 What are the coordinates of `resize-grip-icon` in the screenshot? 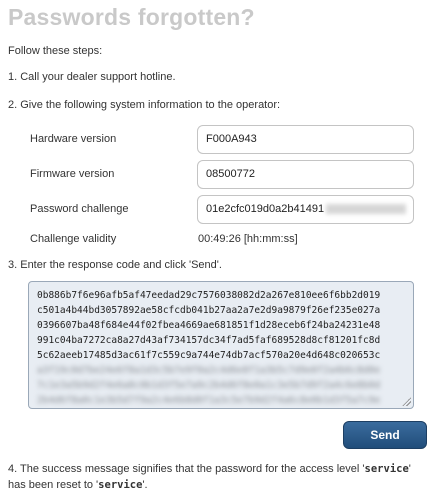 It's located at (406, 401).